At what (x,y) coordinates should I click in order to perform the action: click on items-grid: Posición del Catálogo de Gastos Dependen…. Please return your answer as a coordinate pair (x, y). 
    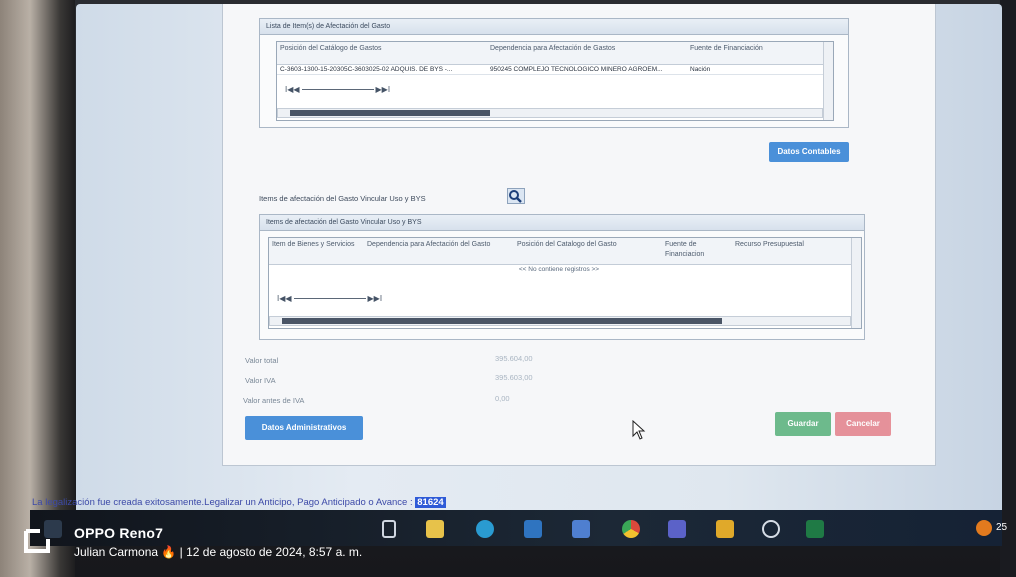
    Looking at the image, I should click on (555, 81).